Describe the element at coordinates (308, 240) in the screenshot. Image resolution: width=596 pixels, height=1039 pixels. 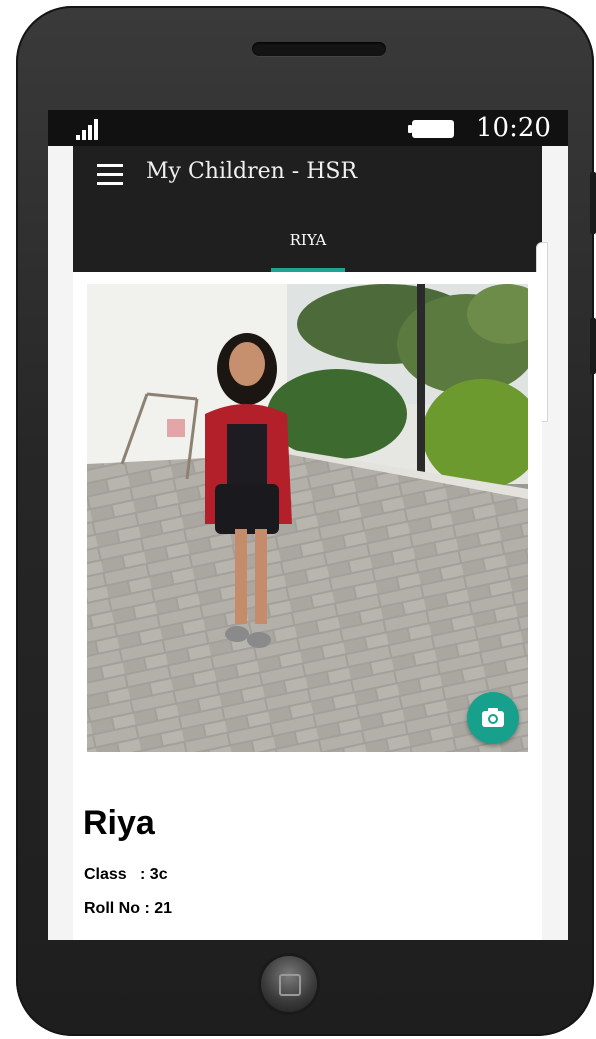
I see `tab-label: RIYA` at that location.